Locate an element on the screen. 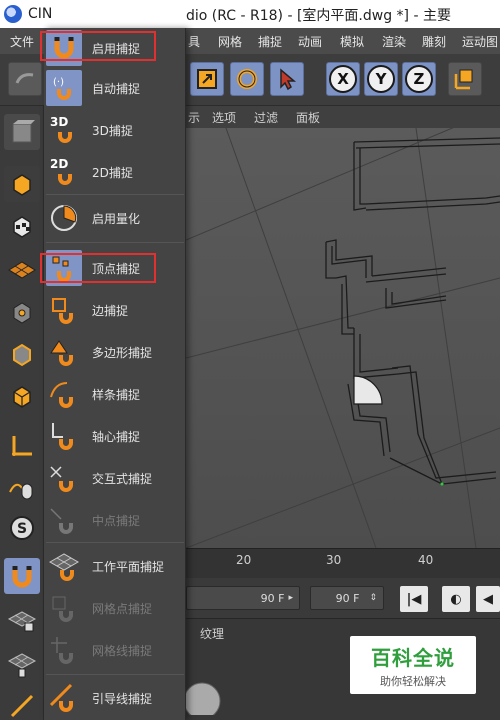 The width and height of the screenshot is (500, 720). edges-mode-icon is located at coordinates (22, 355).